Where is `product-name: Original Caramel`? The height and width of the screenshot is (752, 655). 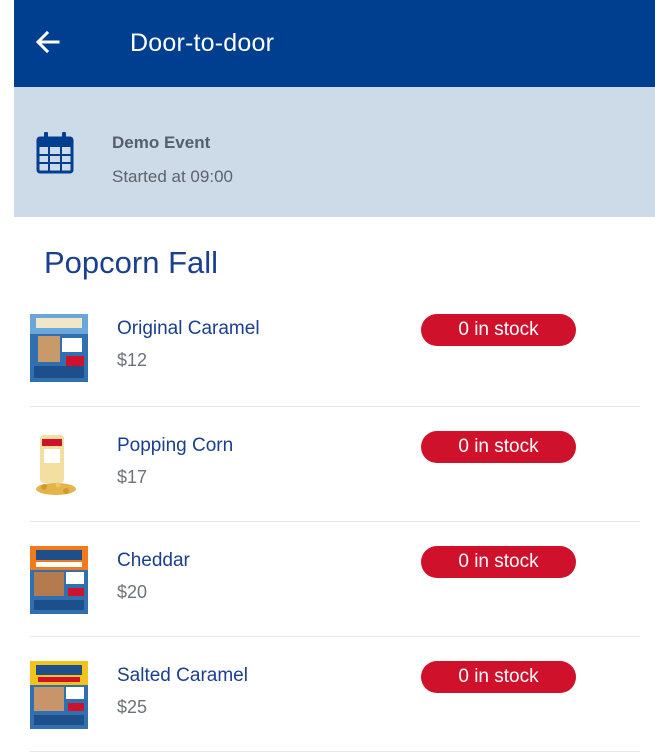 product-name: Original Caramel is located at coordinates (188, 328).